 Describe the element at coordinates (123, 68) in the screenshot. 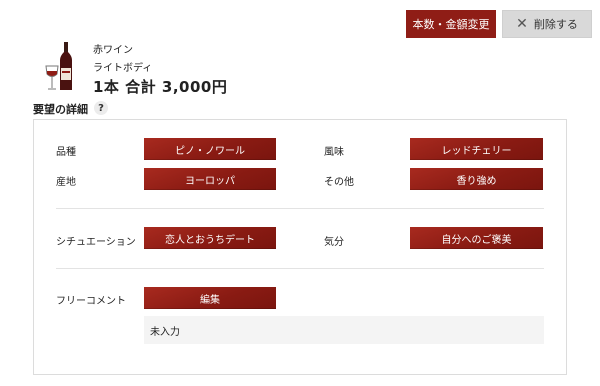

I see `wine-body: ライトボディ` at that location.